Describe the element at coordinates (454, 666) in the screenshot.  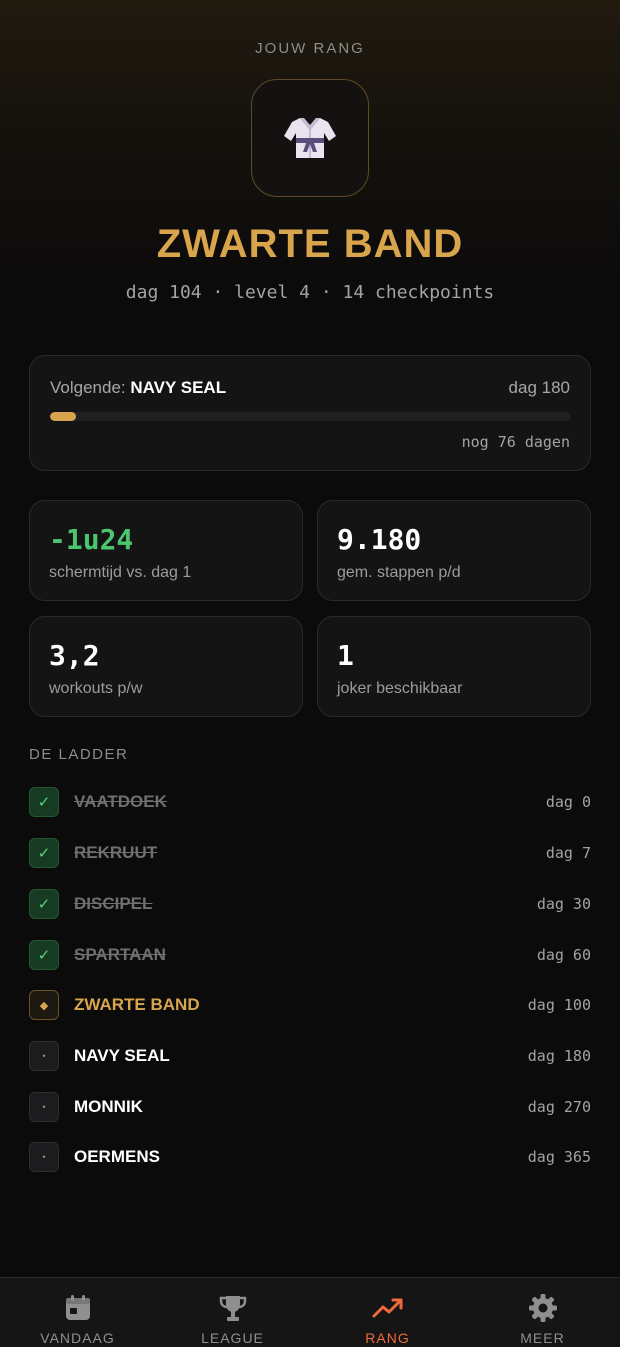
I see `stat-card-joker: 1 joker beschikbaar` at that location.